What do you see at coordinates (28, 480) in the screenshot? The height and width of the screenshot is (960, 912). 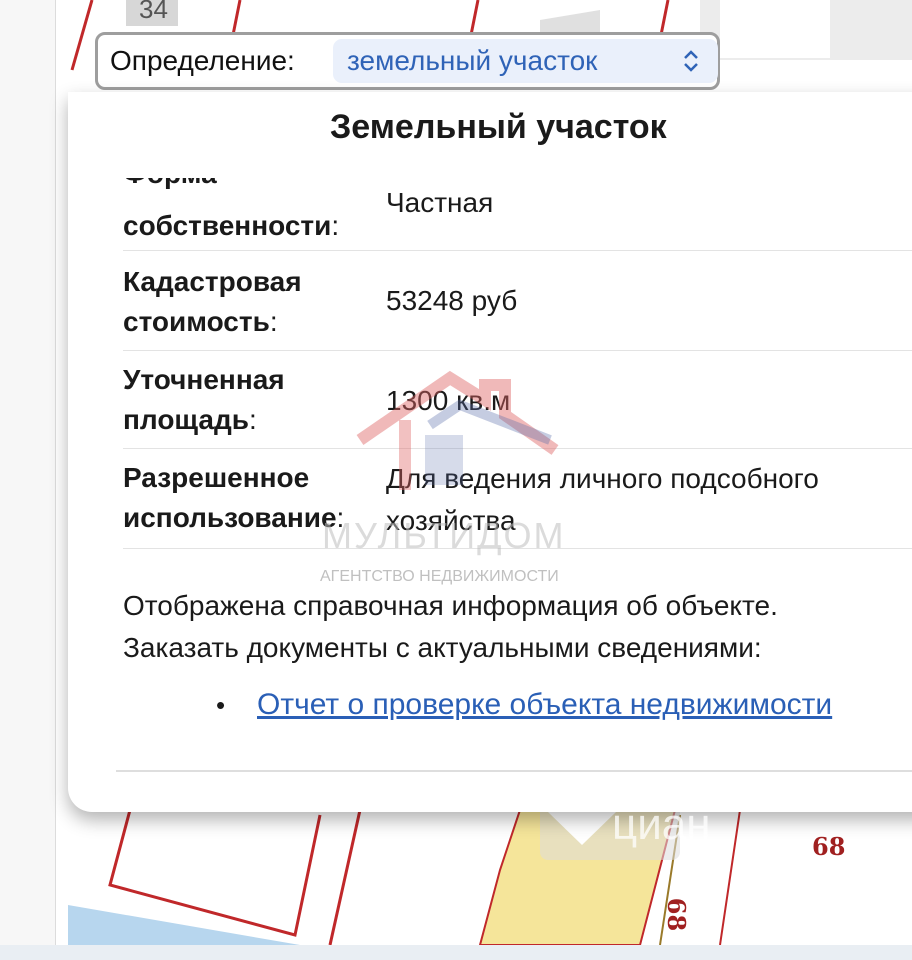 I see `left-panel-edge` at bounding box center [28, 480].